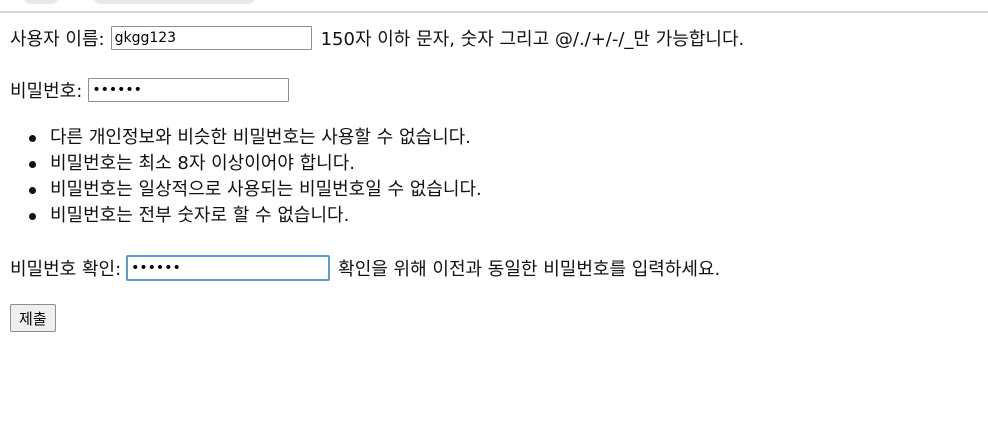  Describe the element at coordinates (57, 39) in the screenshot. I see `username-label: 사용자 이름:` at that location.